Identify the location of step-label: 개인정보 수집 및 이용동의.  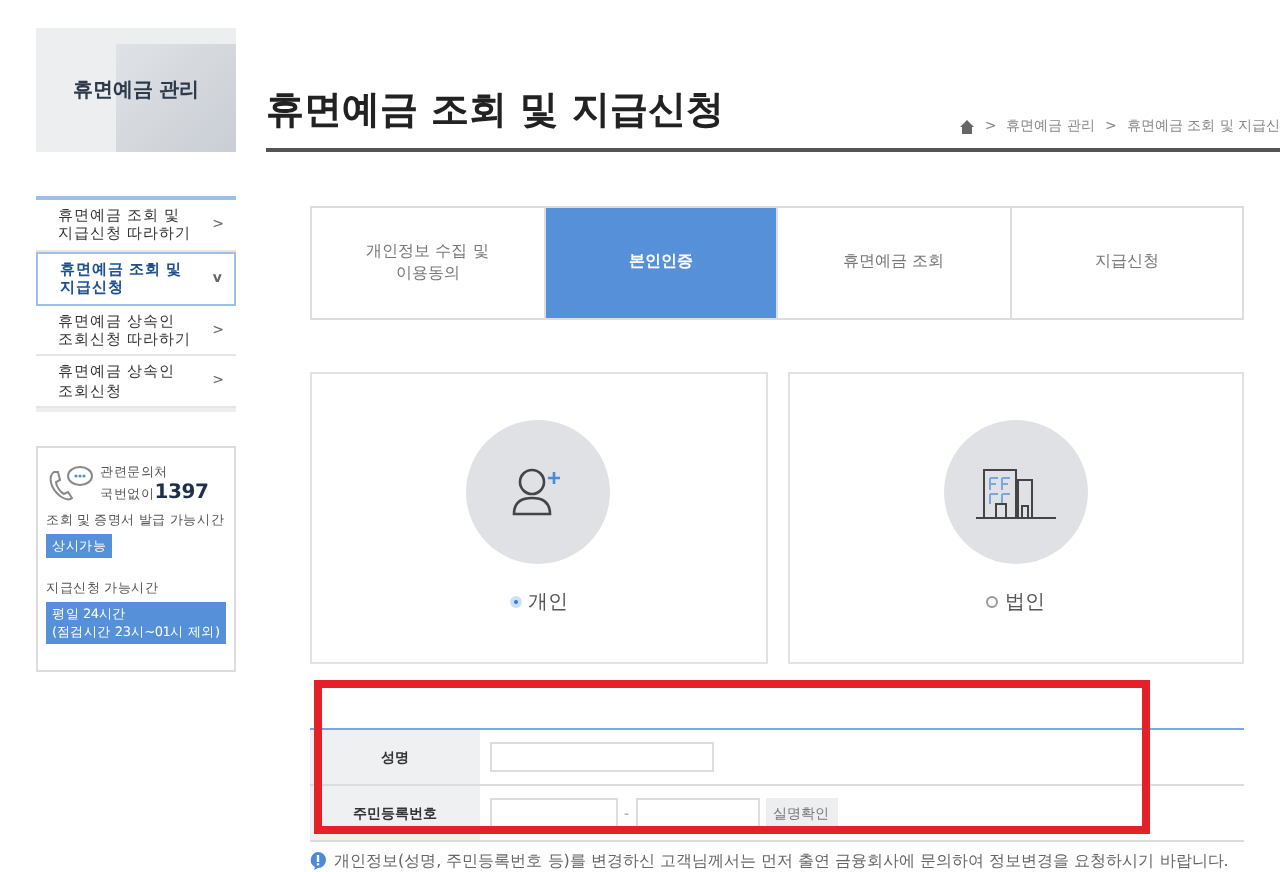
(427, 263).